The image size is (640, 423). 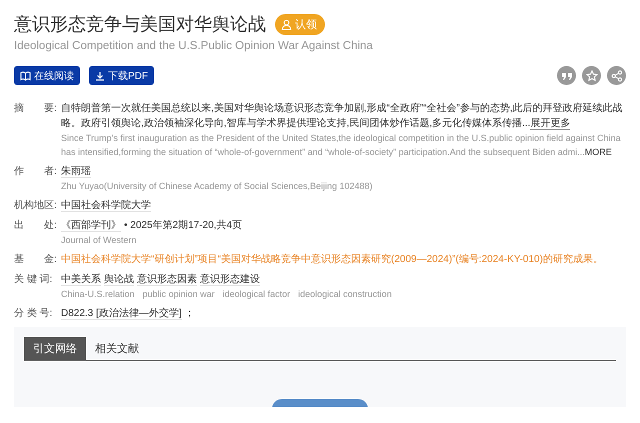 I want to click on field-link: 舆论战, so click(x=119, y=280).